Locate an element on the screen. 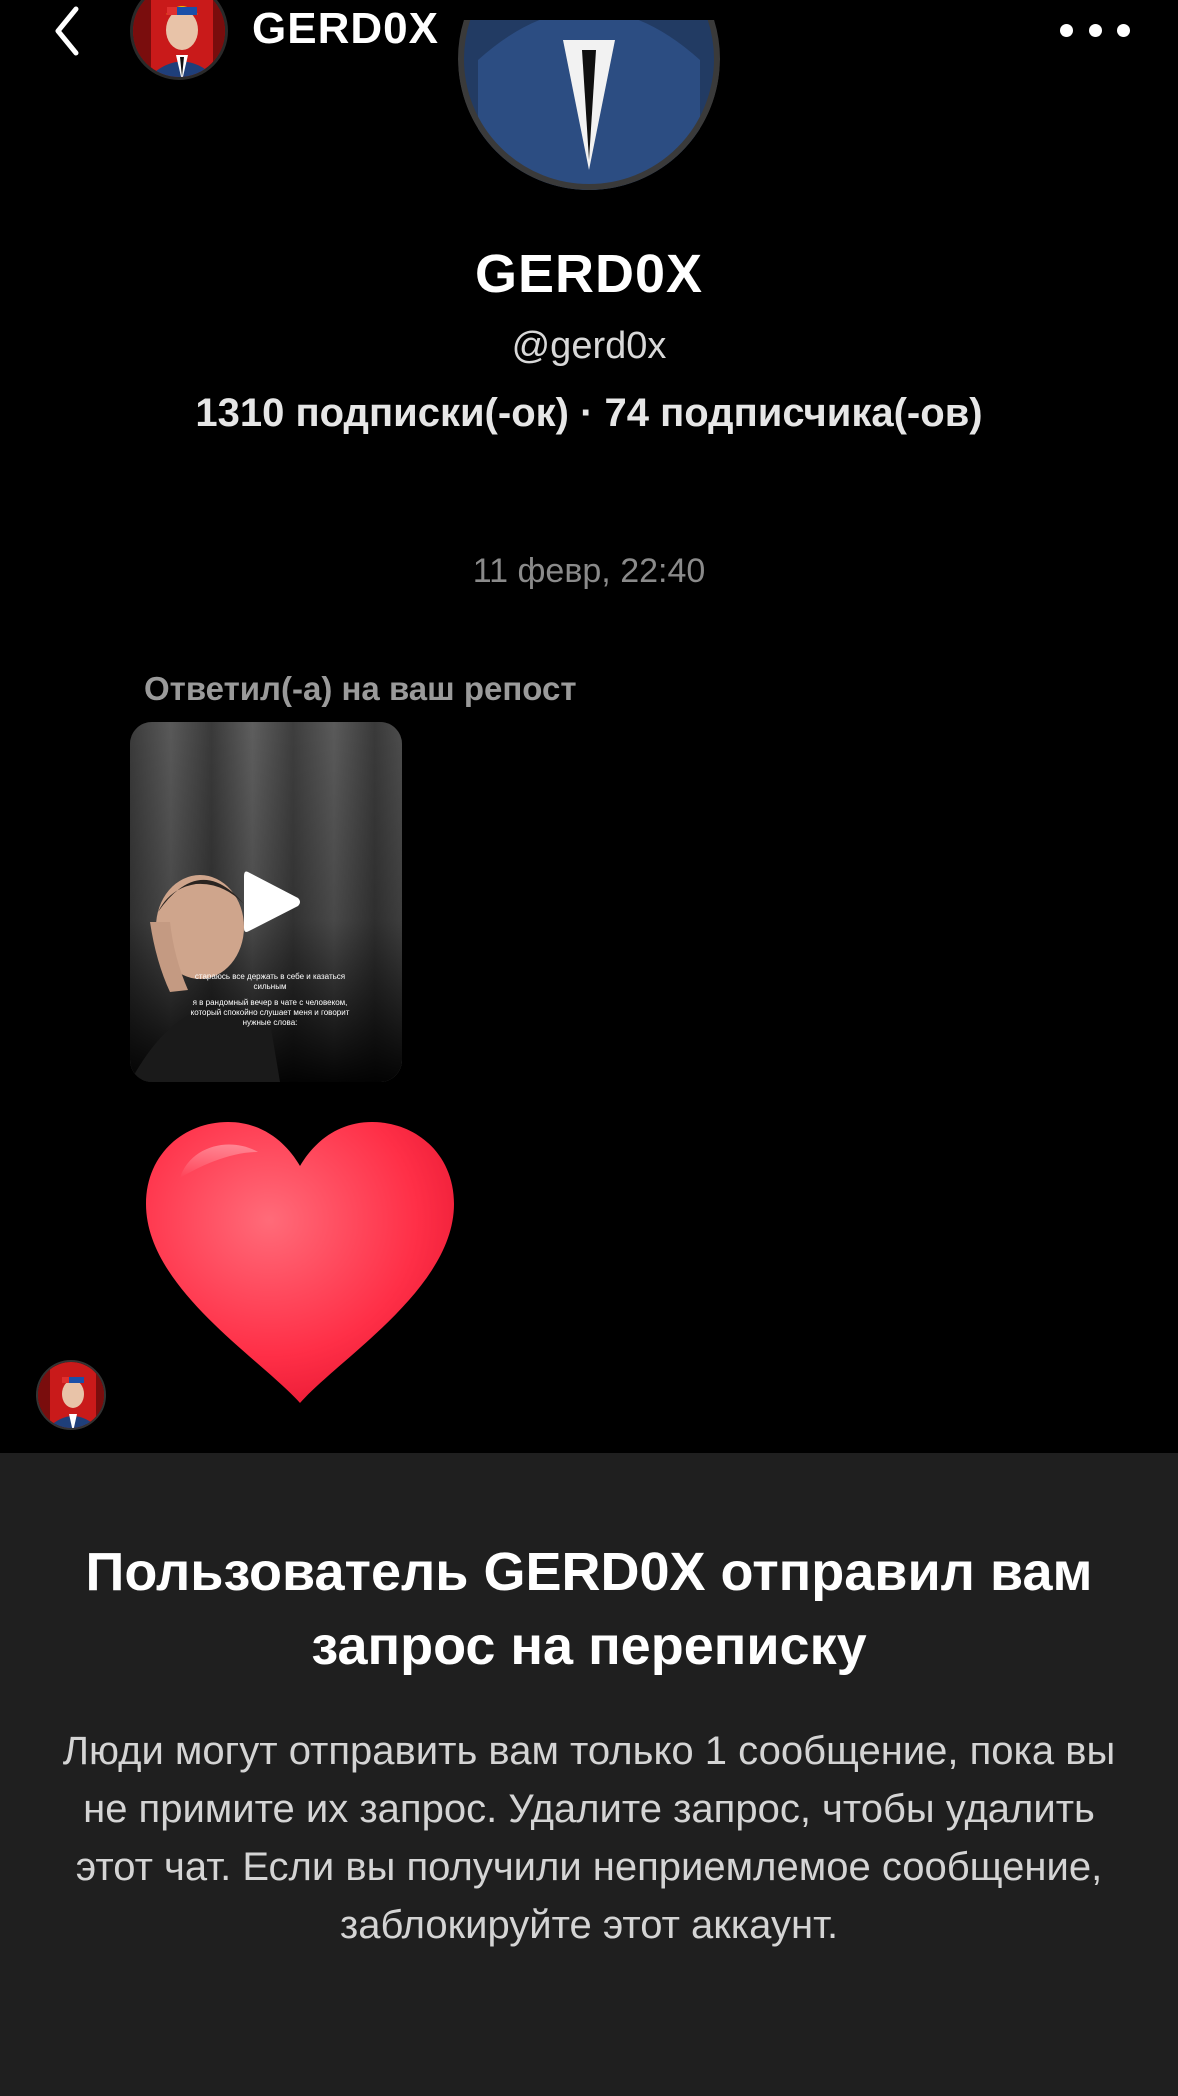 Image resolution: width=1178 pixels, height=2096 pixels. play-icon is located at coordinates (272, 902).